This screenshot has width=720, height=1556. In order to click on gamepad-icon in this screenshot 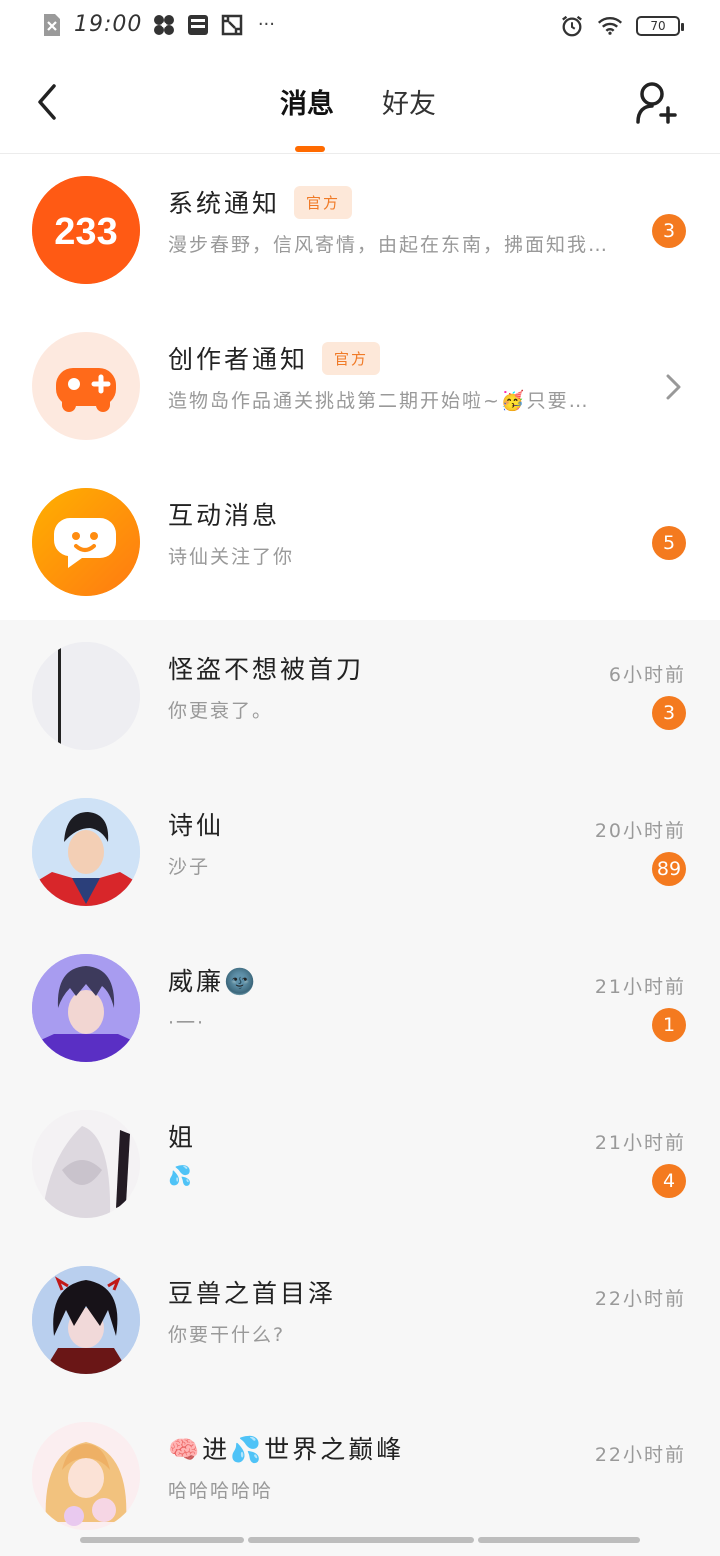, I will do `click(86, 390)`.